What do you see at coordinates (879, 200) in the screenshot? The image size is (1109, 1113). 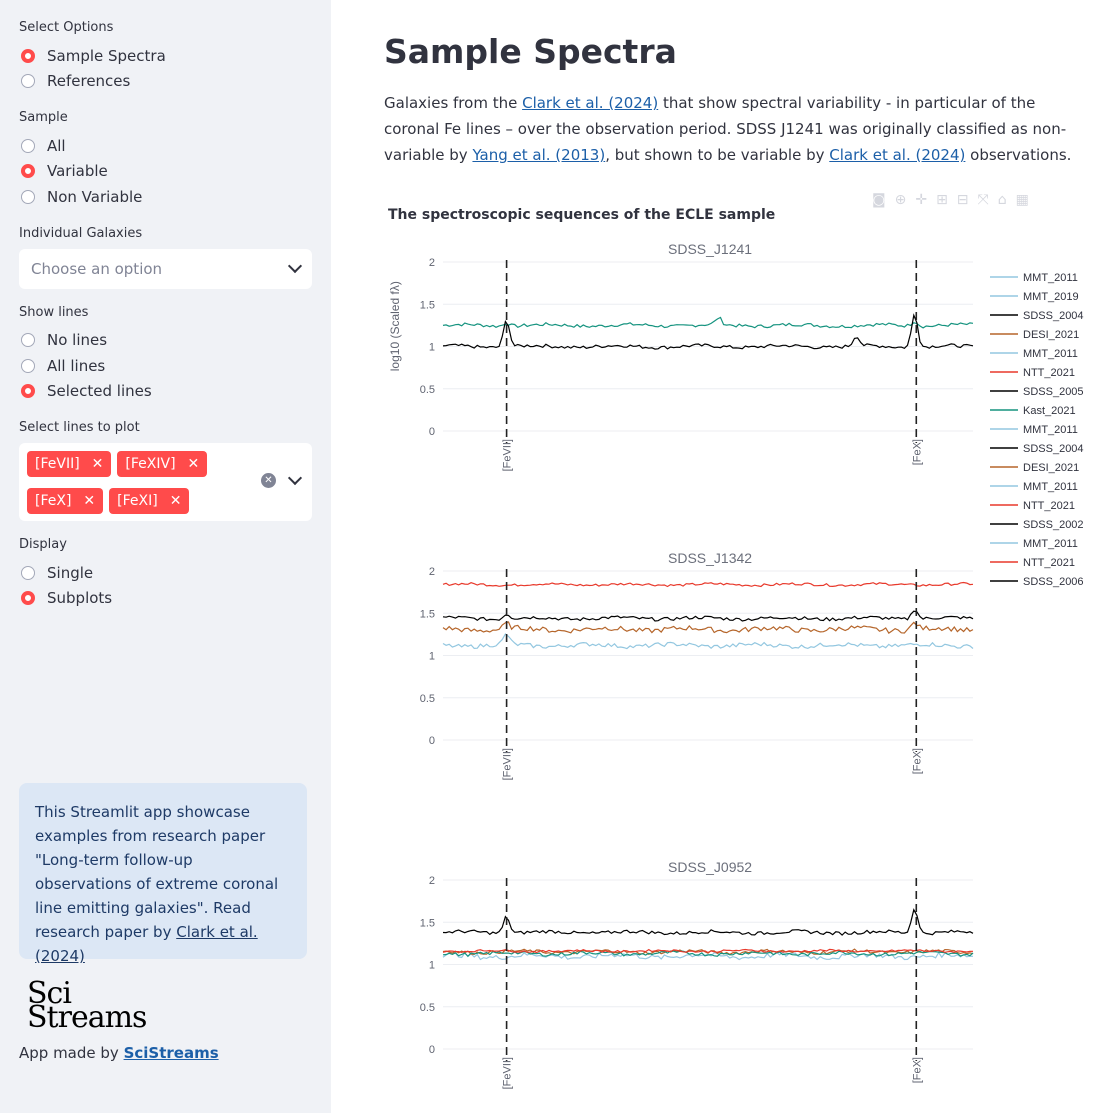 I see `camera-icon: ◙` at bounding box center [879, 200].